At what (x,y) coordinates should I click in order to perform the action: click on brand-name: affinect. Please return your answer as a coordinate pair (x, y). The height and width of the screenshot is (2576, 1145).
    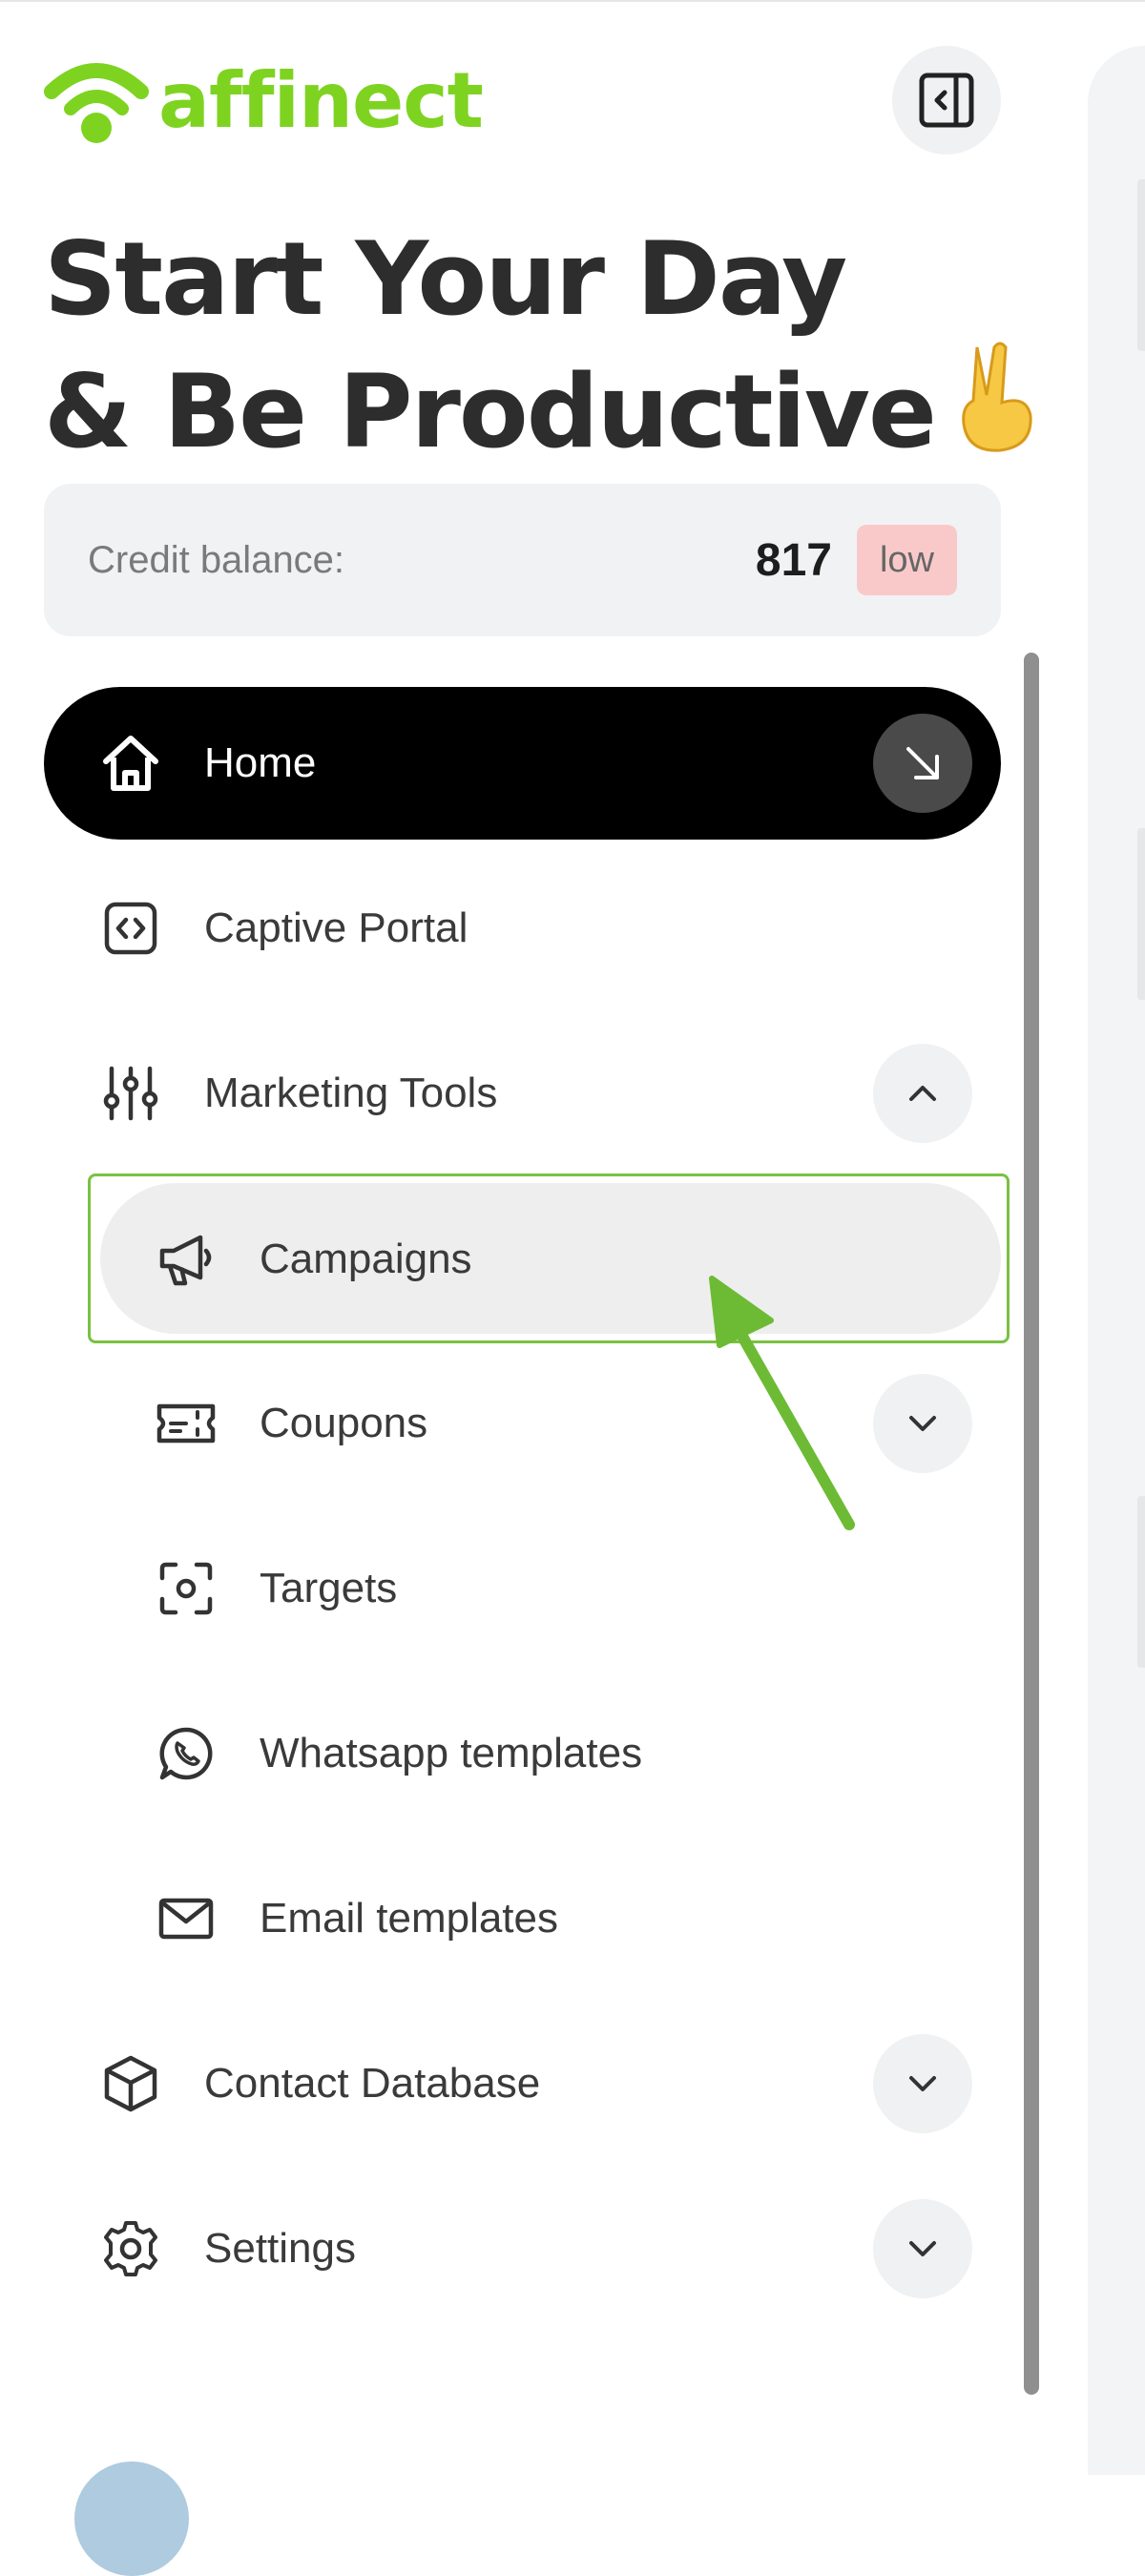
    Looking at the image, I should click on (321, 100).